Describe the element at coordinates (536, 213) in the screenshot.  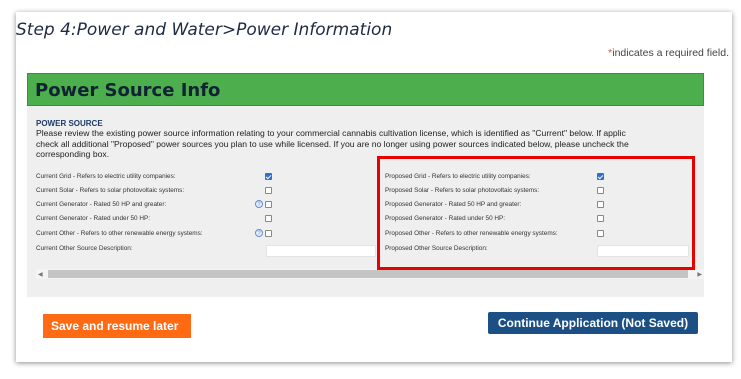
I see `proposed-highlight-box` at that location.